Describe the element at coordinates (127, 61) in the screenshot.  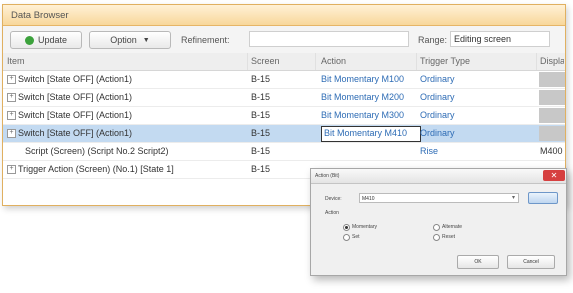
I see `col-header-item: Item` at that location.